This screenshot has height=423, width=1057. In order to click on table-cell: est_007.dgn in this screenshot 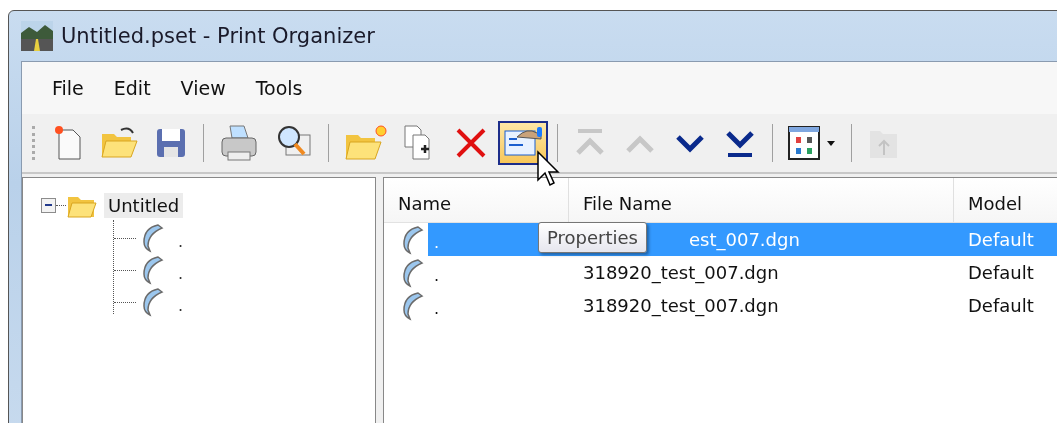, I will do `click(744, 239)`.